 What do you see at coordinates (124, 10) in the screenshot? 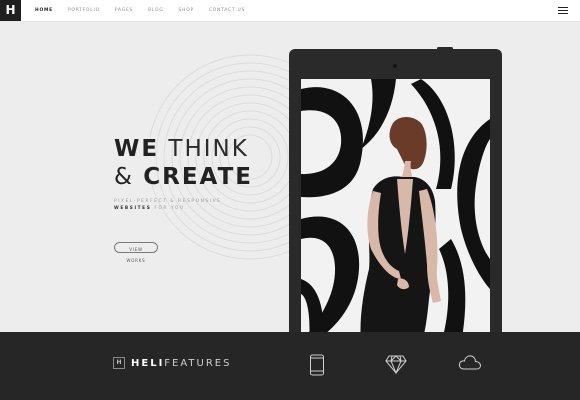
I see `nav-pages: Pages` at bounding box center [124, 10].